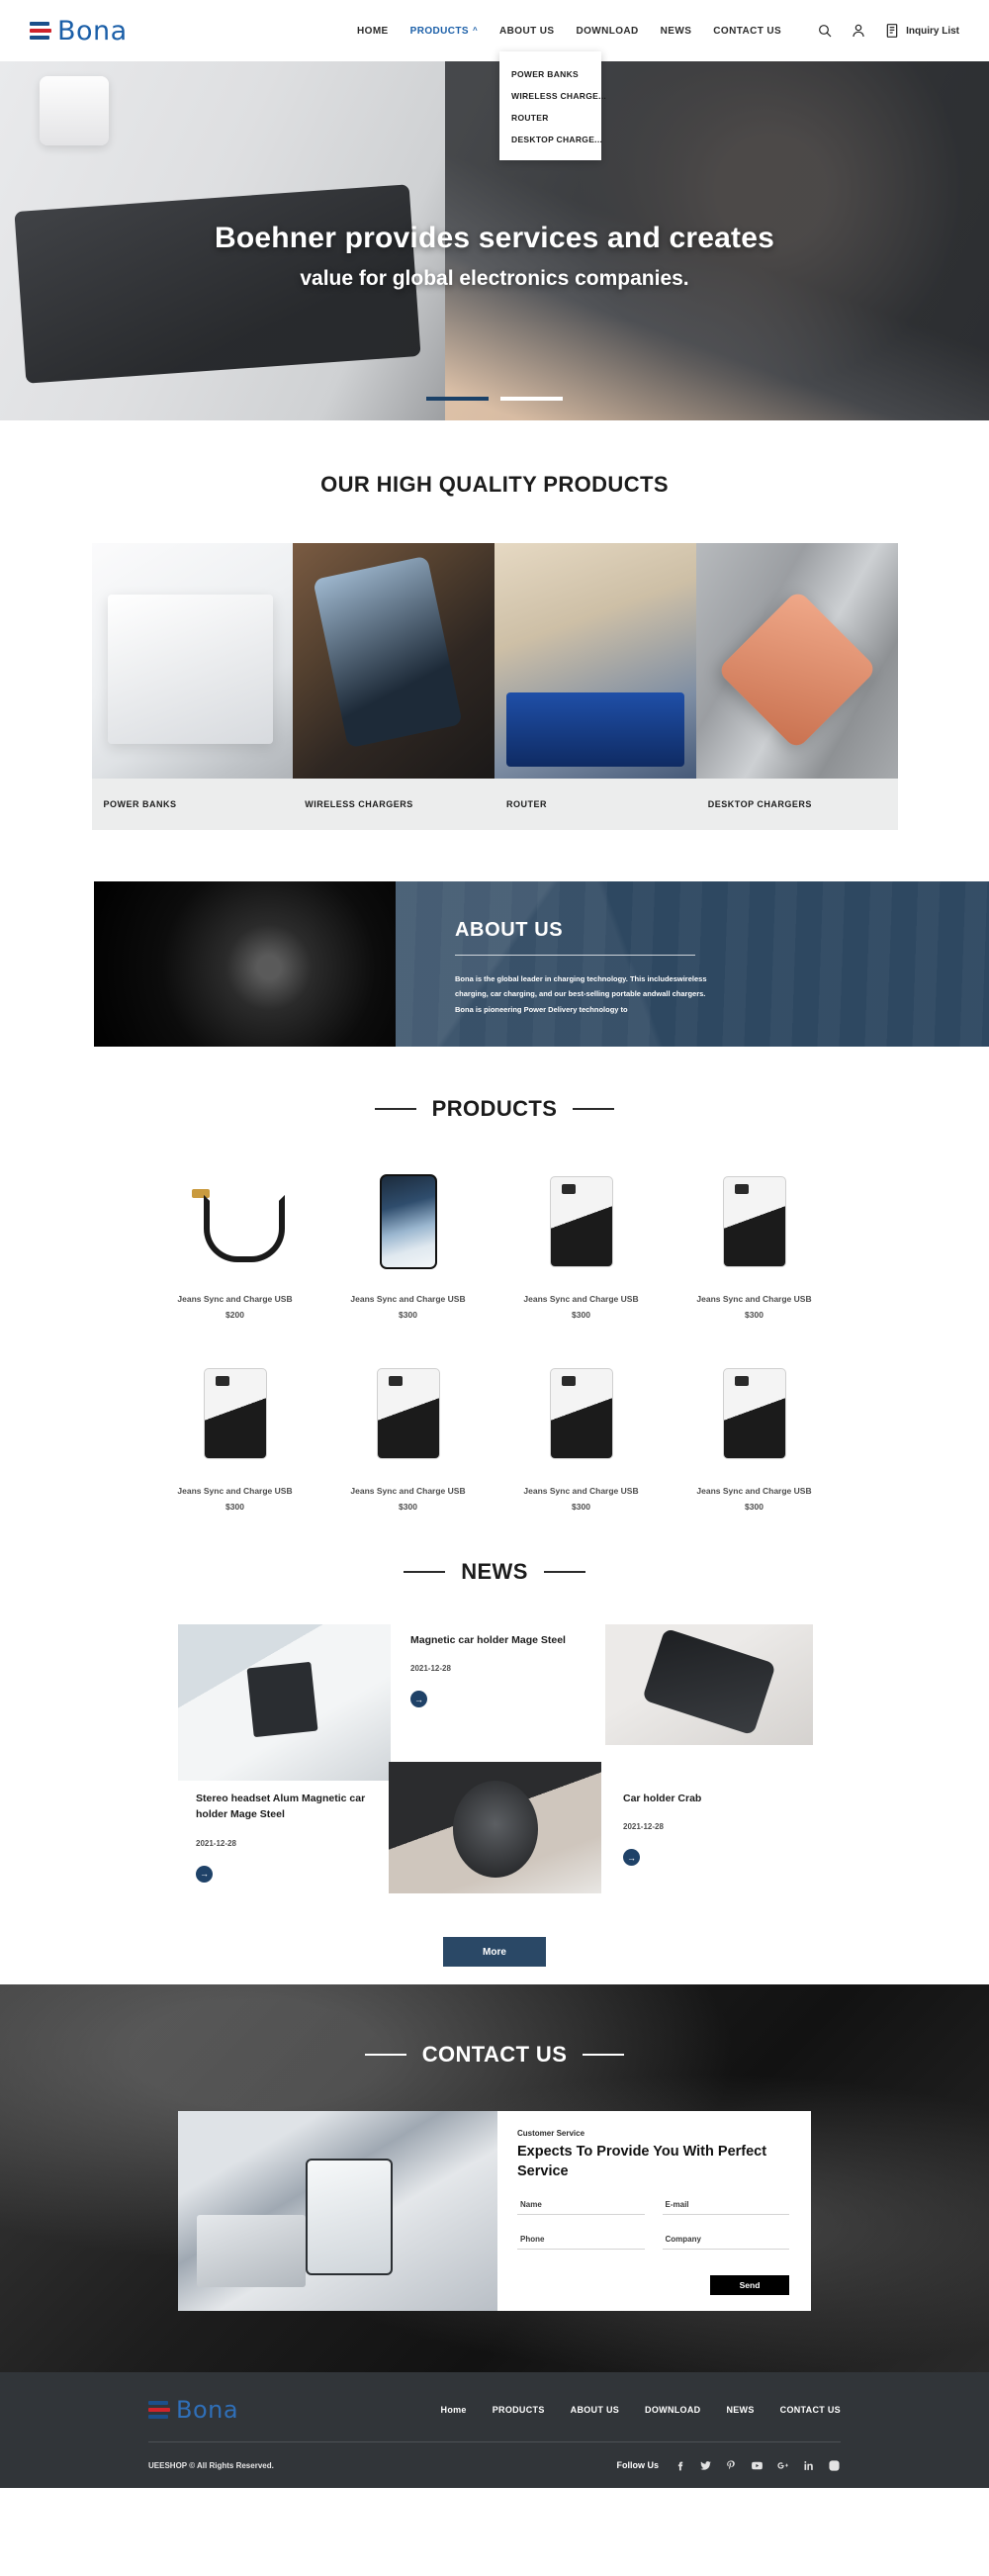  What do you see at coordinates (834, 2466) in the screenshot?
I see `instagram-icon` at bounding box center [834, 2466].